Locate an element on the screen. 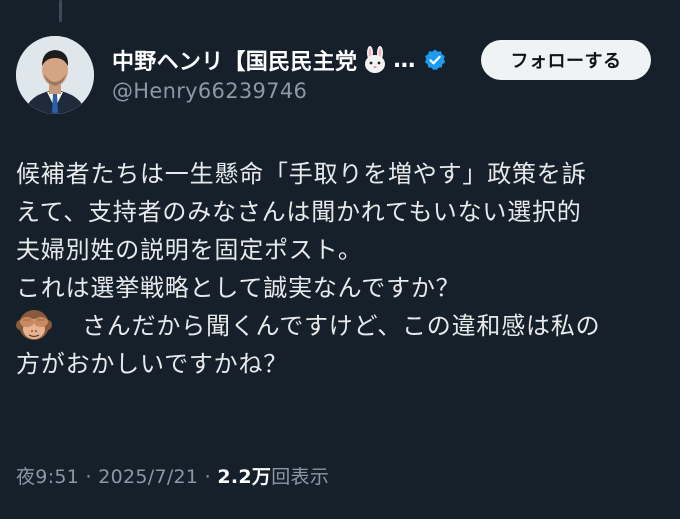 Image resolution: width=680 pixels, height=519 pixels. avatar is located at coordinates (55, 75).